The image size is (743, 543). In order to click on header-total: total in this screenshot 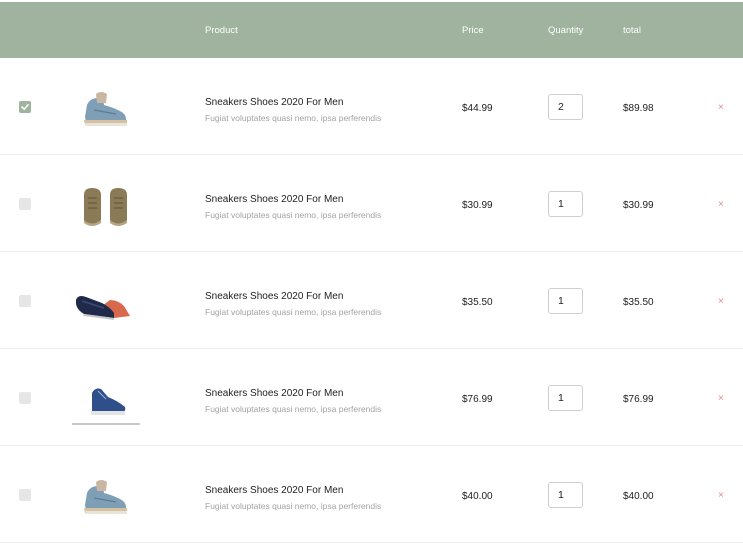, I will do `click(632, 30)`.